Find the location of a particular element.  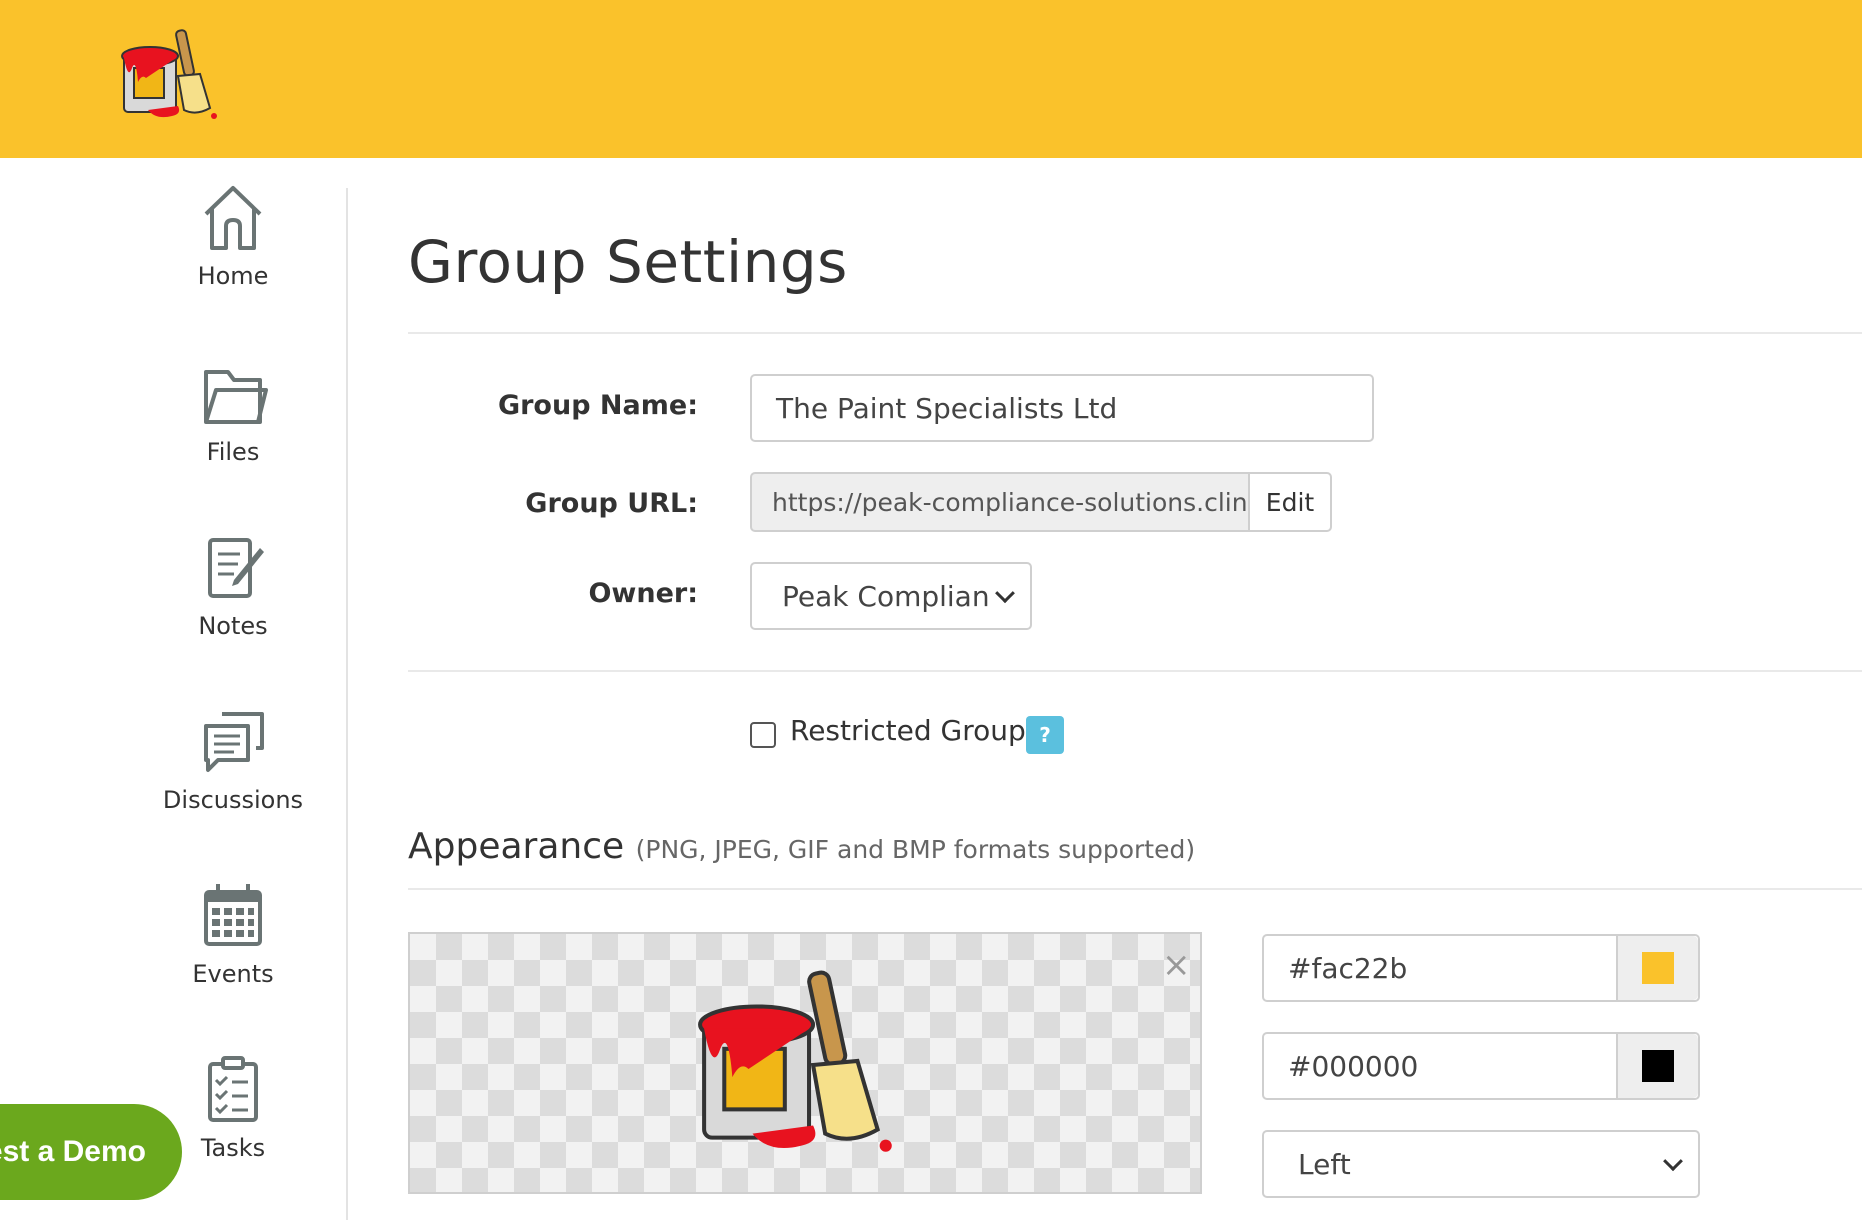

group-name-input: The Paint Specialists Ltd is located at coordinates (1062, 408).